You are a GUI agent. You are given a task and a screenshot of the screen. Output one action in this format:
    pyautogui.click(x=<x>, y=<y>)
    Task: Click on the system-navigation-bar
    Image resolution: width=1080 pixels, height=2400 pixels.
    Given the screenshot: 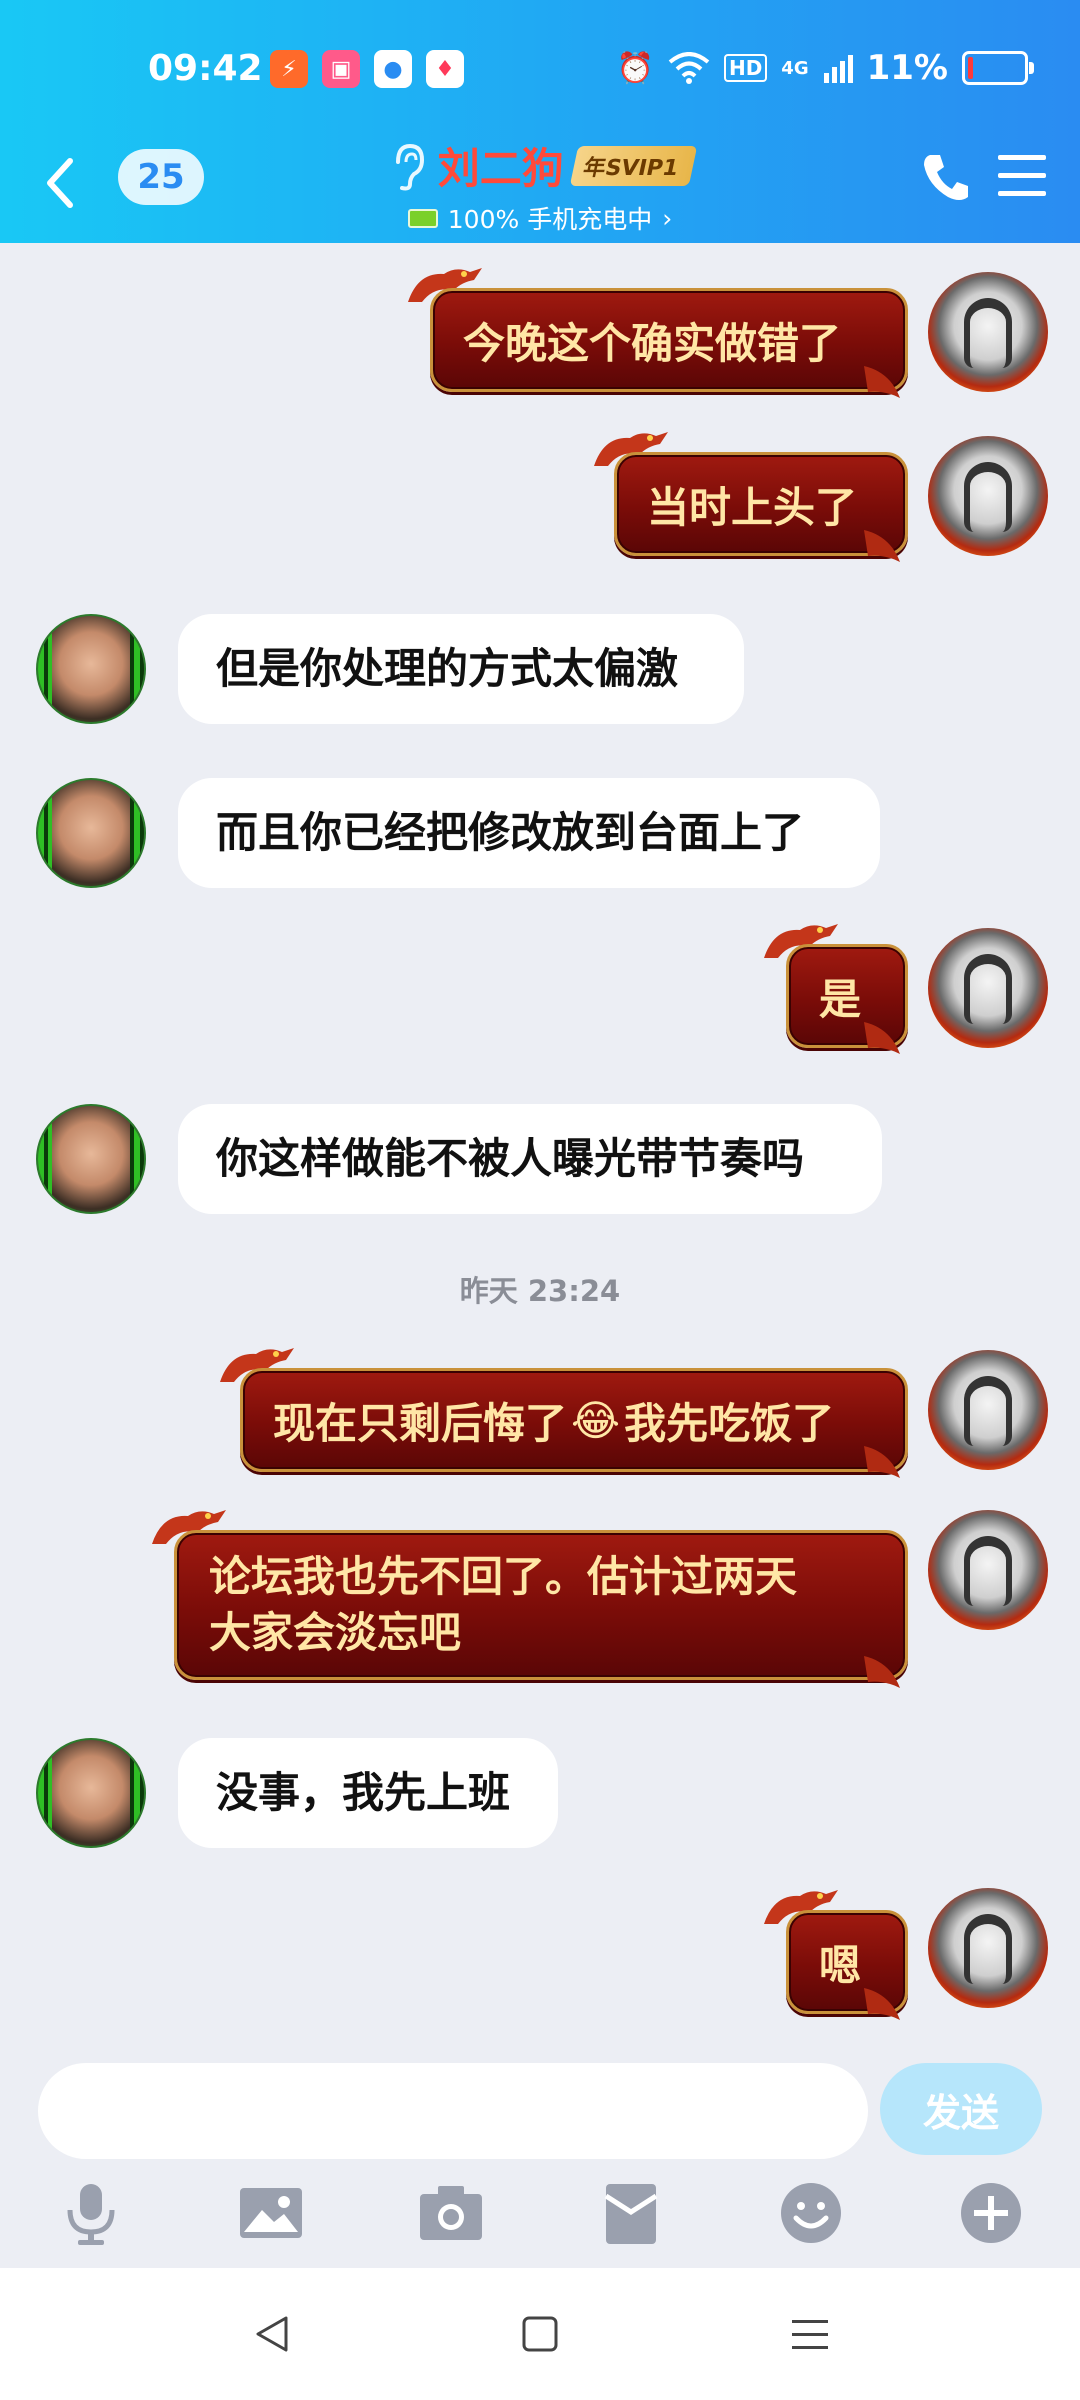 What is the action you would take?
    pyautogui.click(x=540, y=2334)
    